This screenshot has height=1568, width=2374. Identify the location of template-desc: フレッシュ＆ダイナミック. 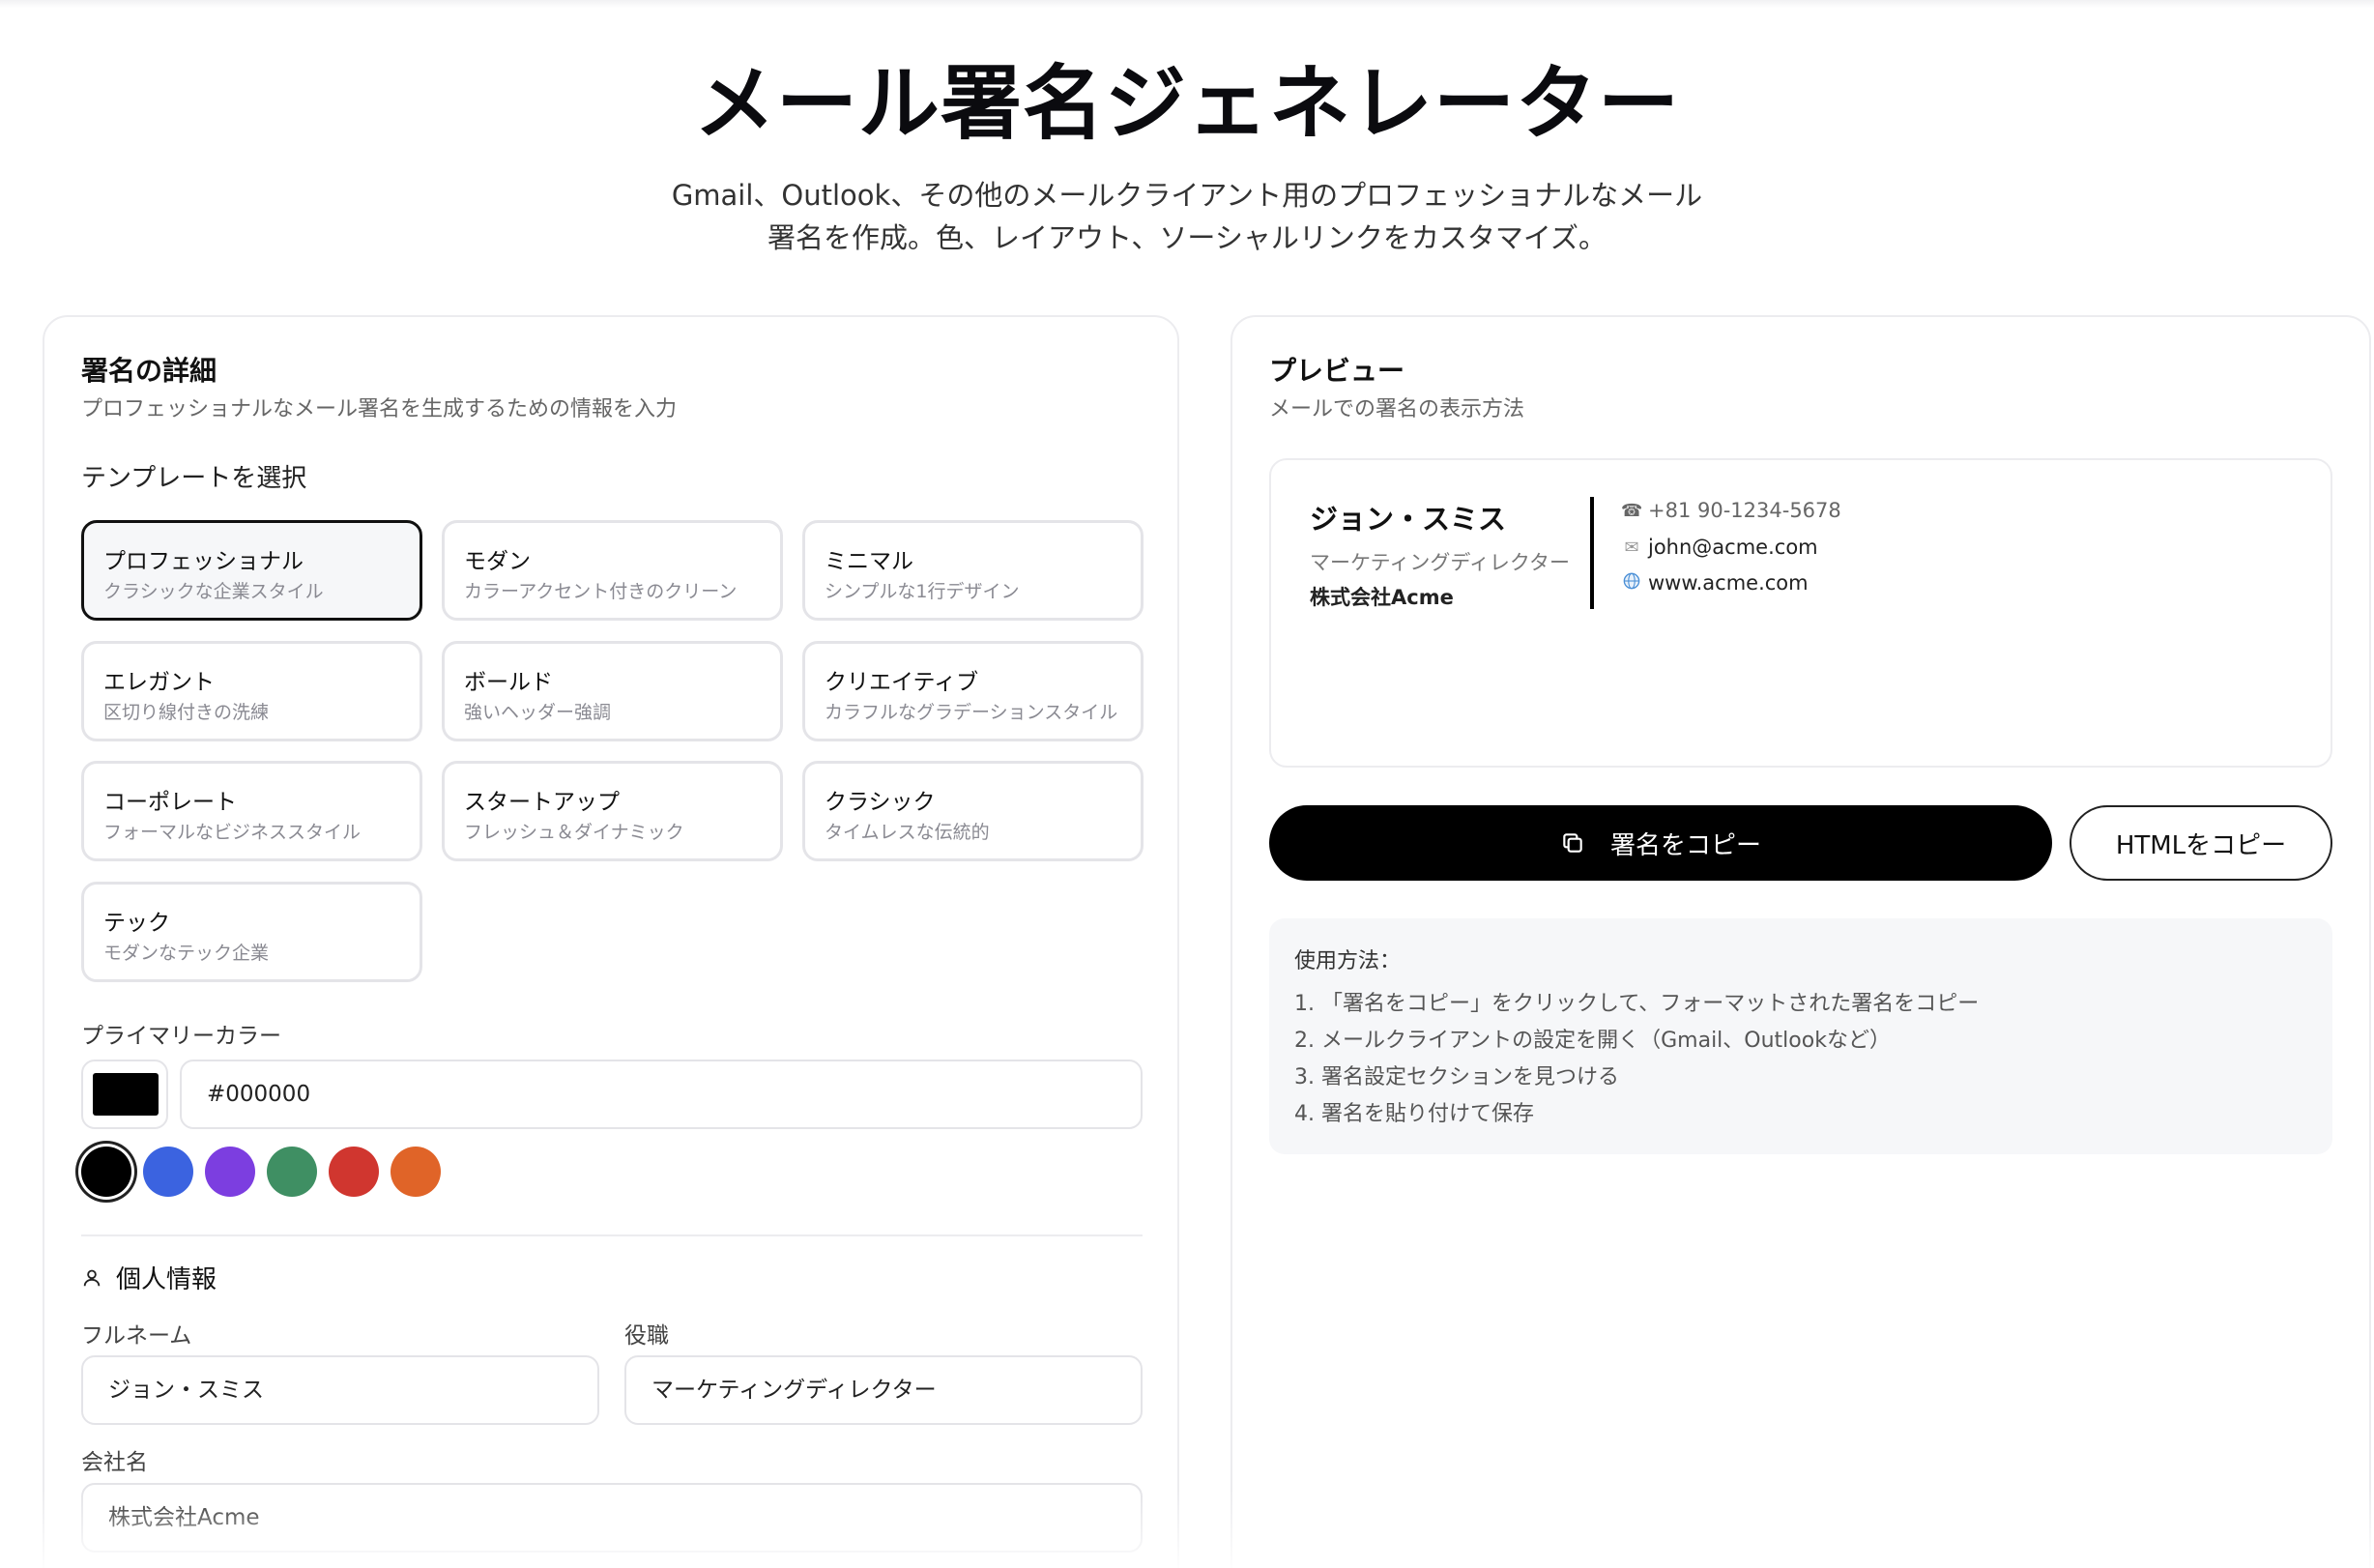
(574, 832).